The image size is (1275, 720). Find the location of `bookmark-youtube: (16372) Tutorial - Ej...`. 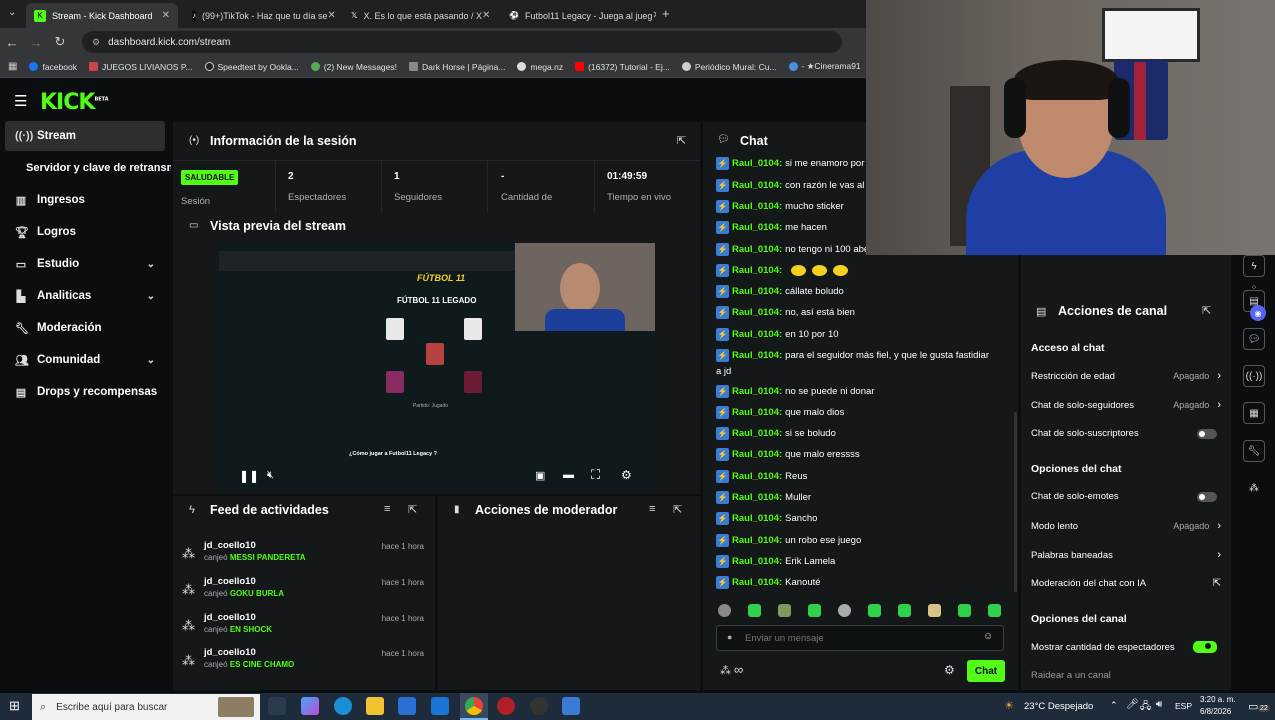

bookmark-youtube: (16372) Tutorial - Ej... is located at coordinates (622, 67).